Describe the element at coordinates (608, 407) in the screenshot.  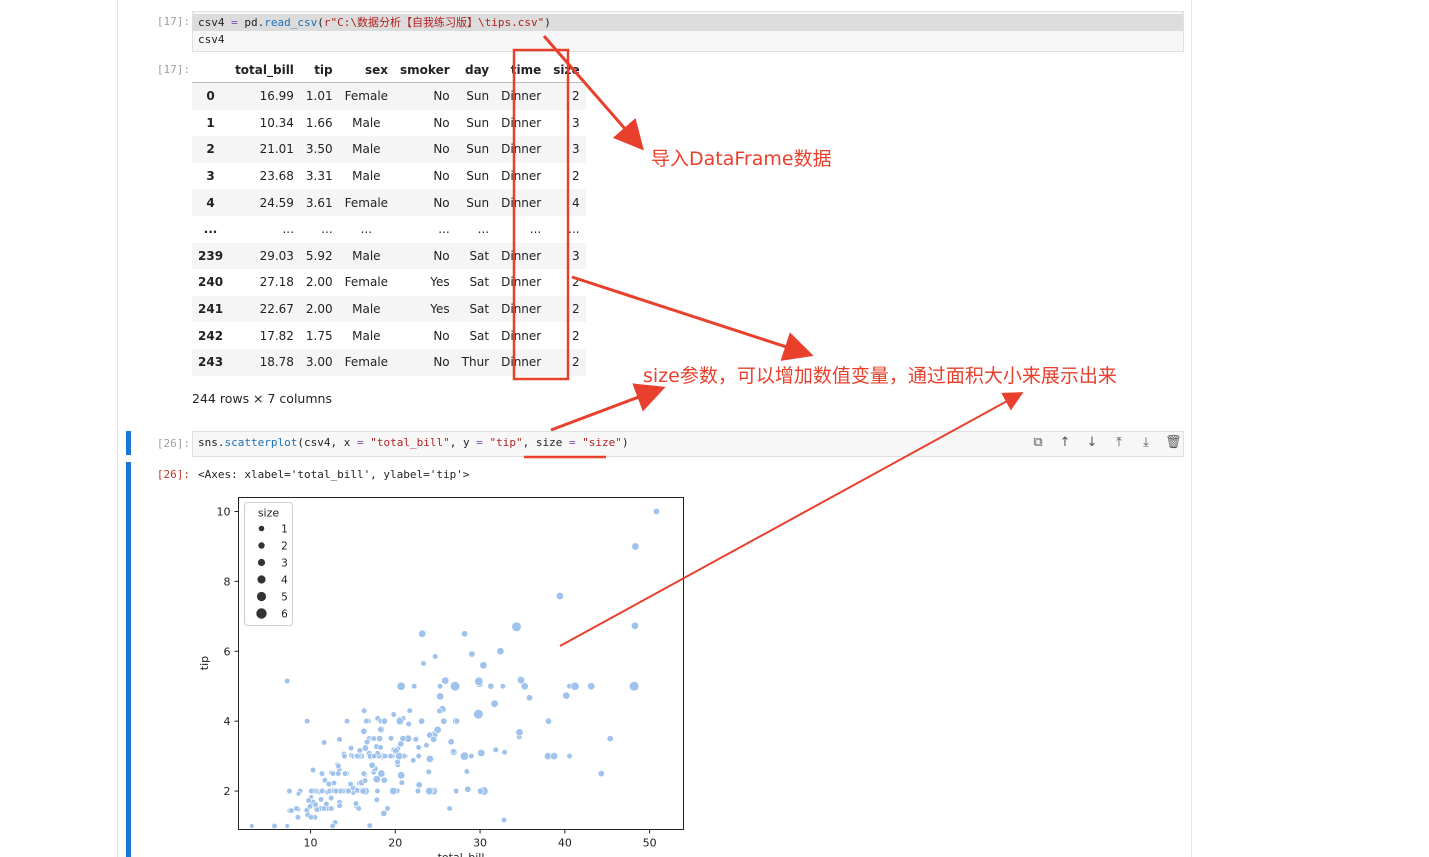
I see `size-param-arrow` at that location.